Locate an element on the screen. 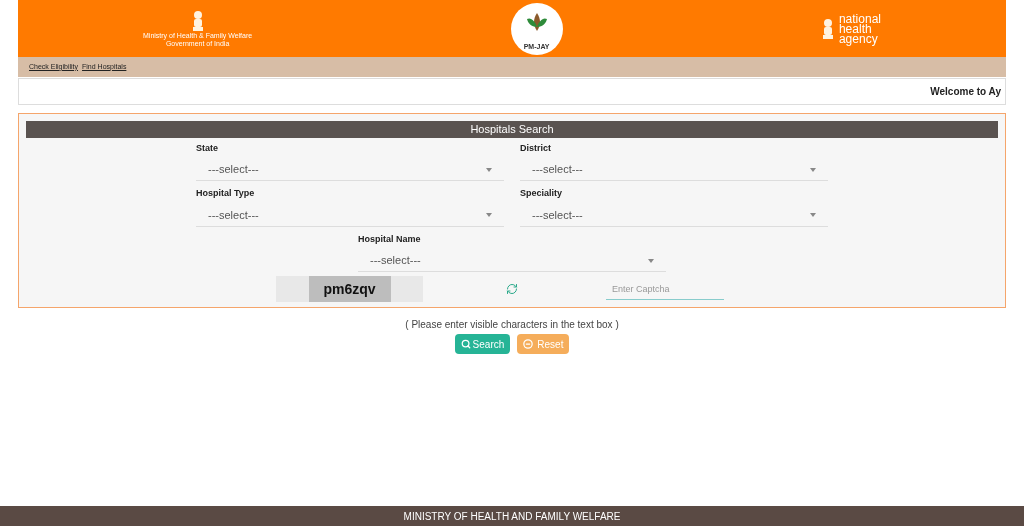 The width and height of the screenshot is (1024, 526). panel-title: Hospitals Search is located at coordinates (512, 129).